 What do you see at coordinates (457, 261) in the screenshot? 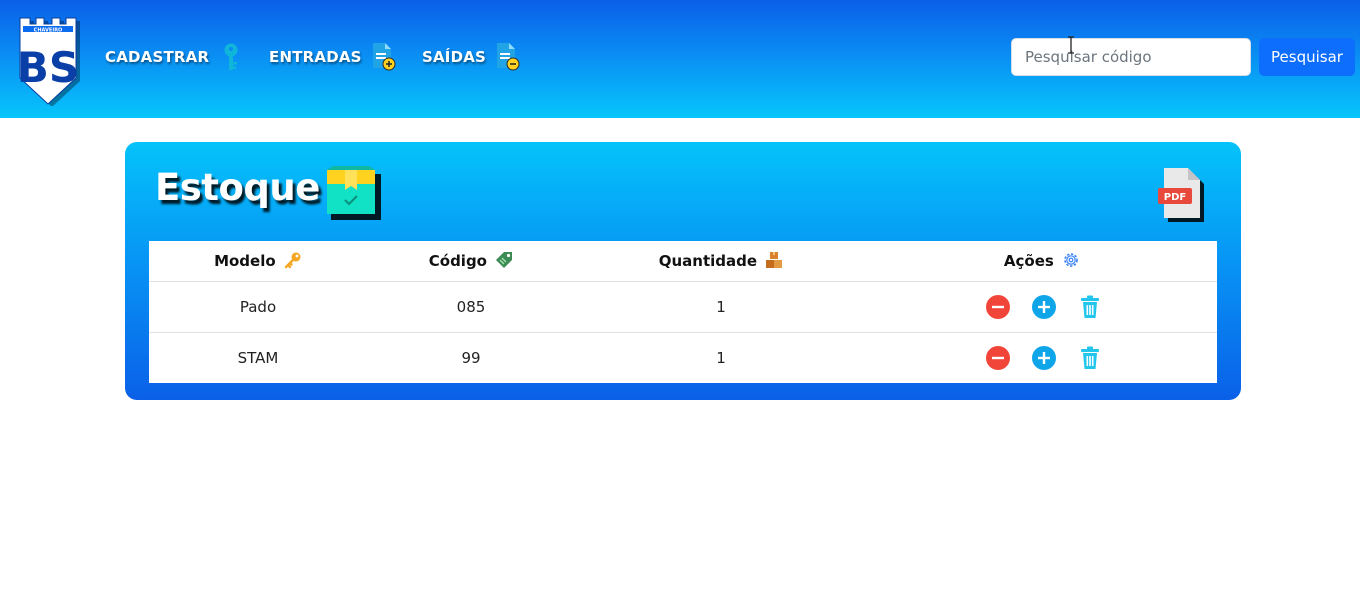
I see `column-header-codigo-label: Código` at bounding box center [457, 261].